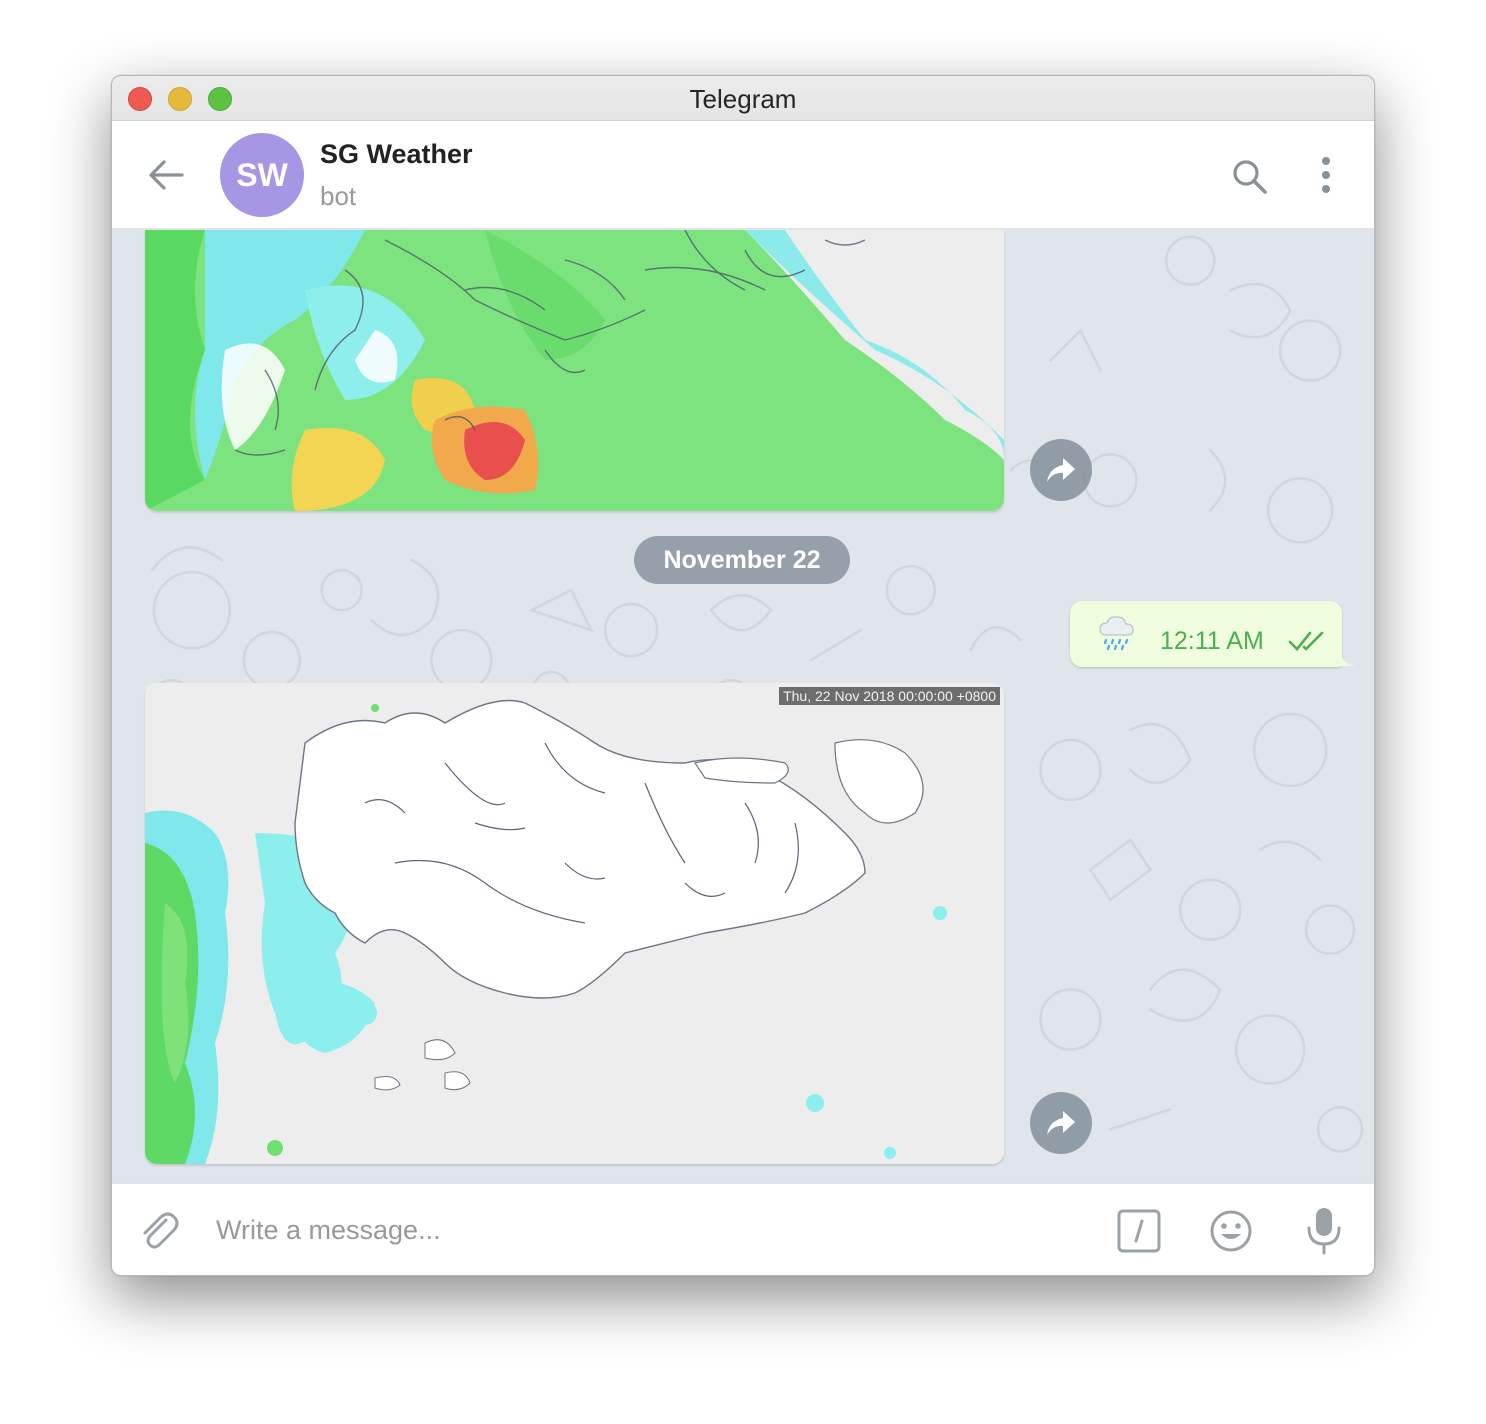 The width and height of the screenshot is (1486, 1424). I want to click on bot-commands-button, so click(1139, 1231).